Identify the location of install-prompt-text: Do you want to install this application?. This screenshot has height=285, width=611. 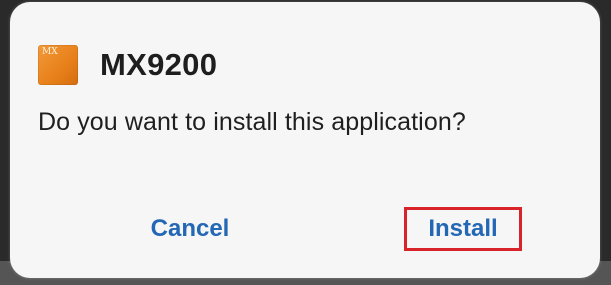
(252, 122).